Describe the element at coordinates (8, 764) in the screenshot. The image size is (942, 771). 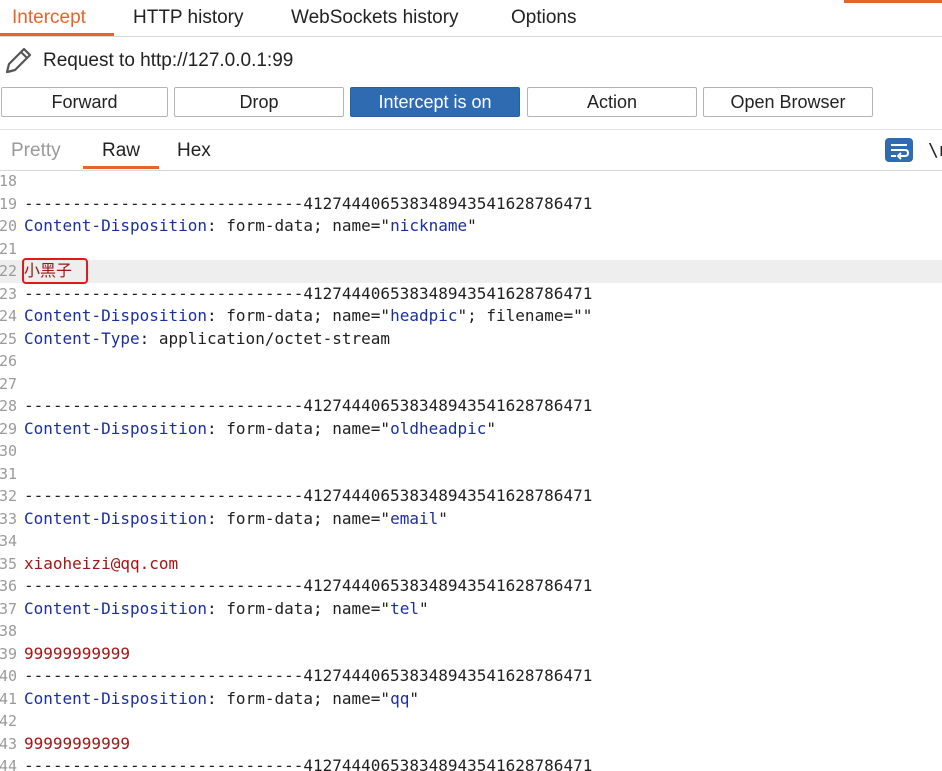
I see `line-number: 44` at that location.